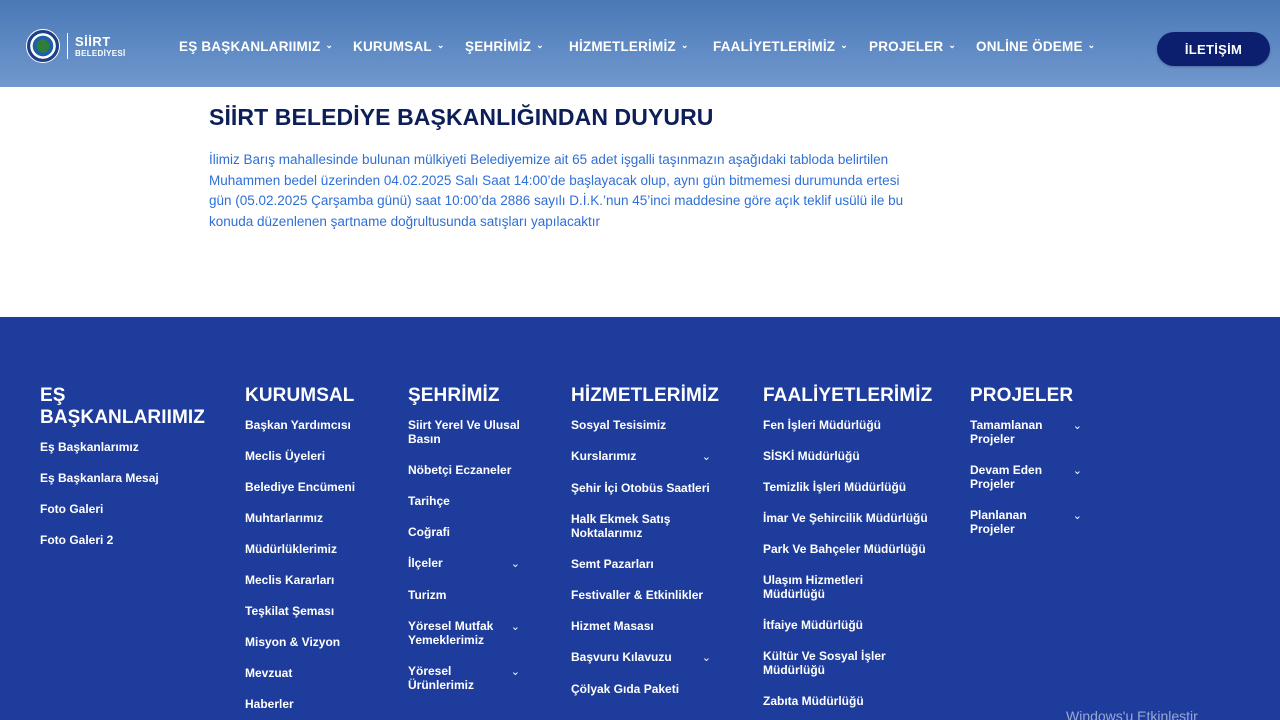 The image size is (1280, 720). I want to click on footer-link-cografi: Coğrafi, so click(464, 532).